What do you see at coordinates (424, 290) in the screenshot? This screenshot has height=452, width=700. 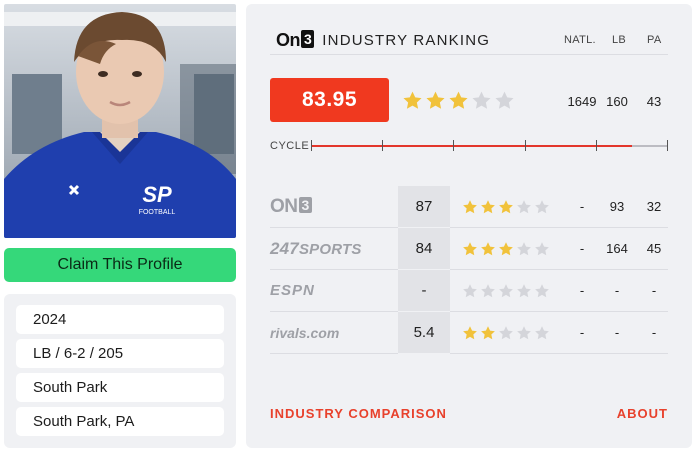 I see `service-score: -` at bounding box center [424, 290].